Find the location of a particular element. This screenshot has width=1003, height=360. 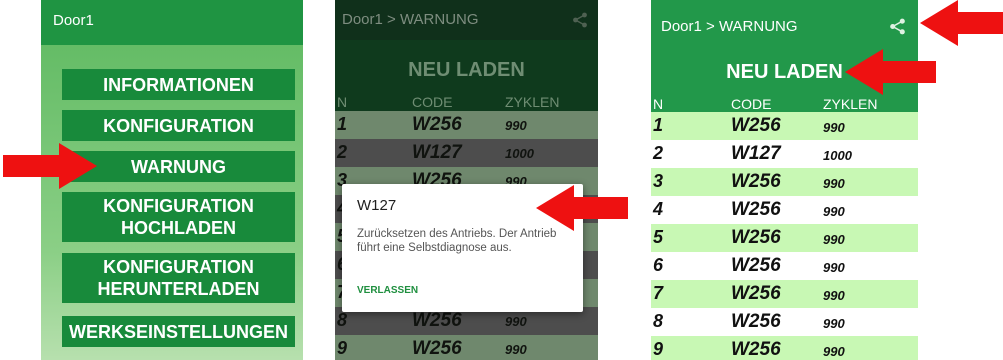

table-row: 6 W256 990 is located at coordinates (784, 266).